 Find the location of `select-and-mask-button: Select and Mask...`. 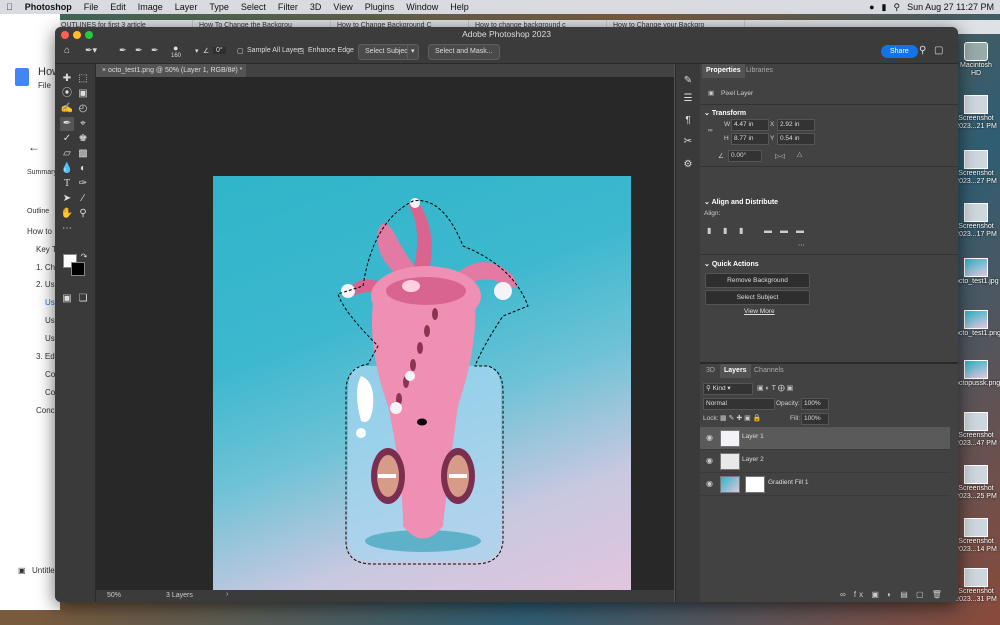

select-and-mask-button: Select and Mask... is located at coordinates (464, 52).